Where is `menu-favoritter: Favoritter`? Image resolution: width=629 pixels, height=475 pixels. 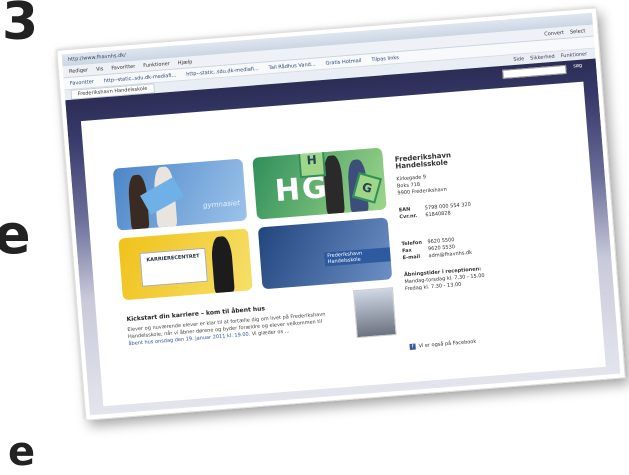
menu-favoritter: Favoritter is located at coordinates (123, 67).